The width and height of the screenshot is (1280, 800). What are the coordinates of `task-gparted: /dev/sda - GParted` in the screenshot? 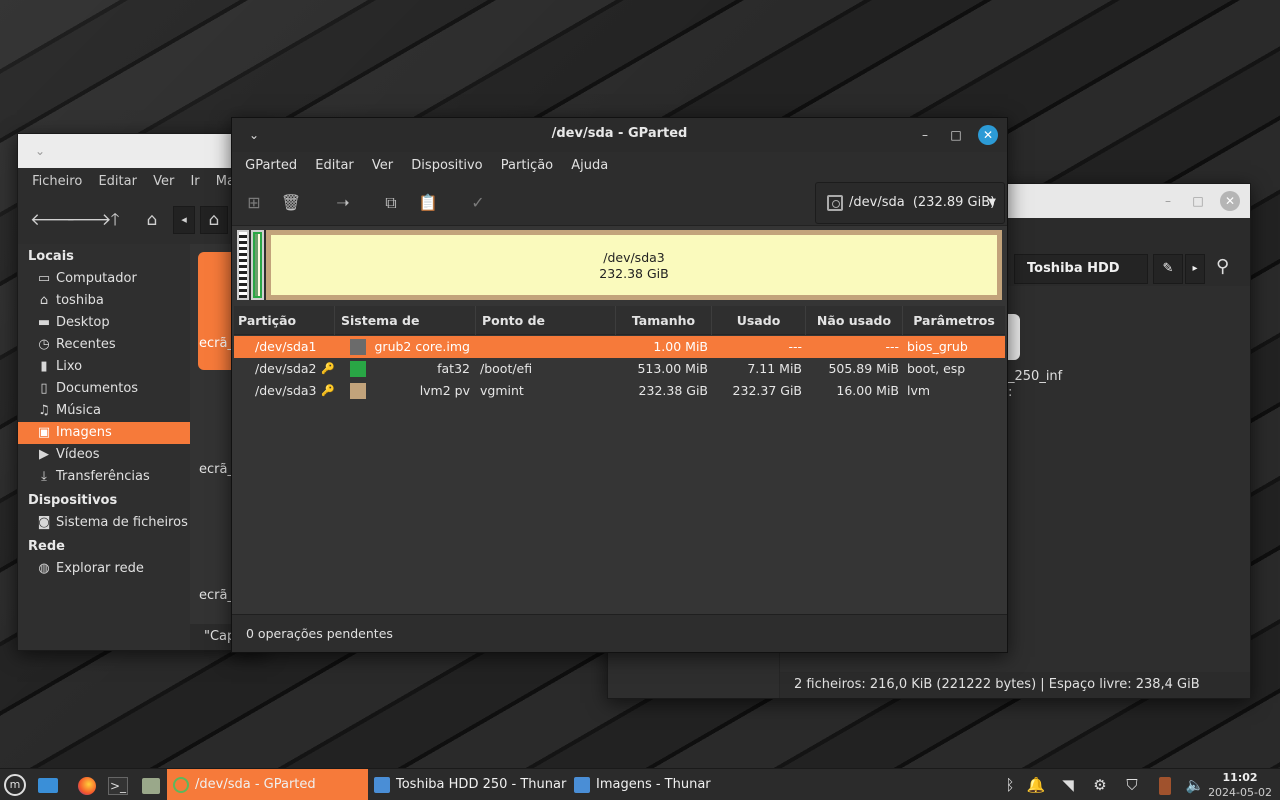 It's located at (267, 784).